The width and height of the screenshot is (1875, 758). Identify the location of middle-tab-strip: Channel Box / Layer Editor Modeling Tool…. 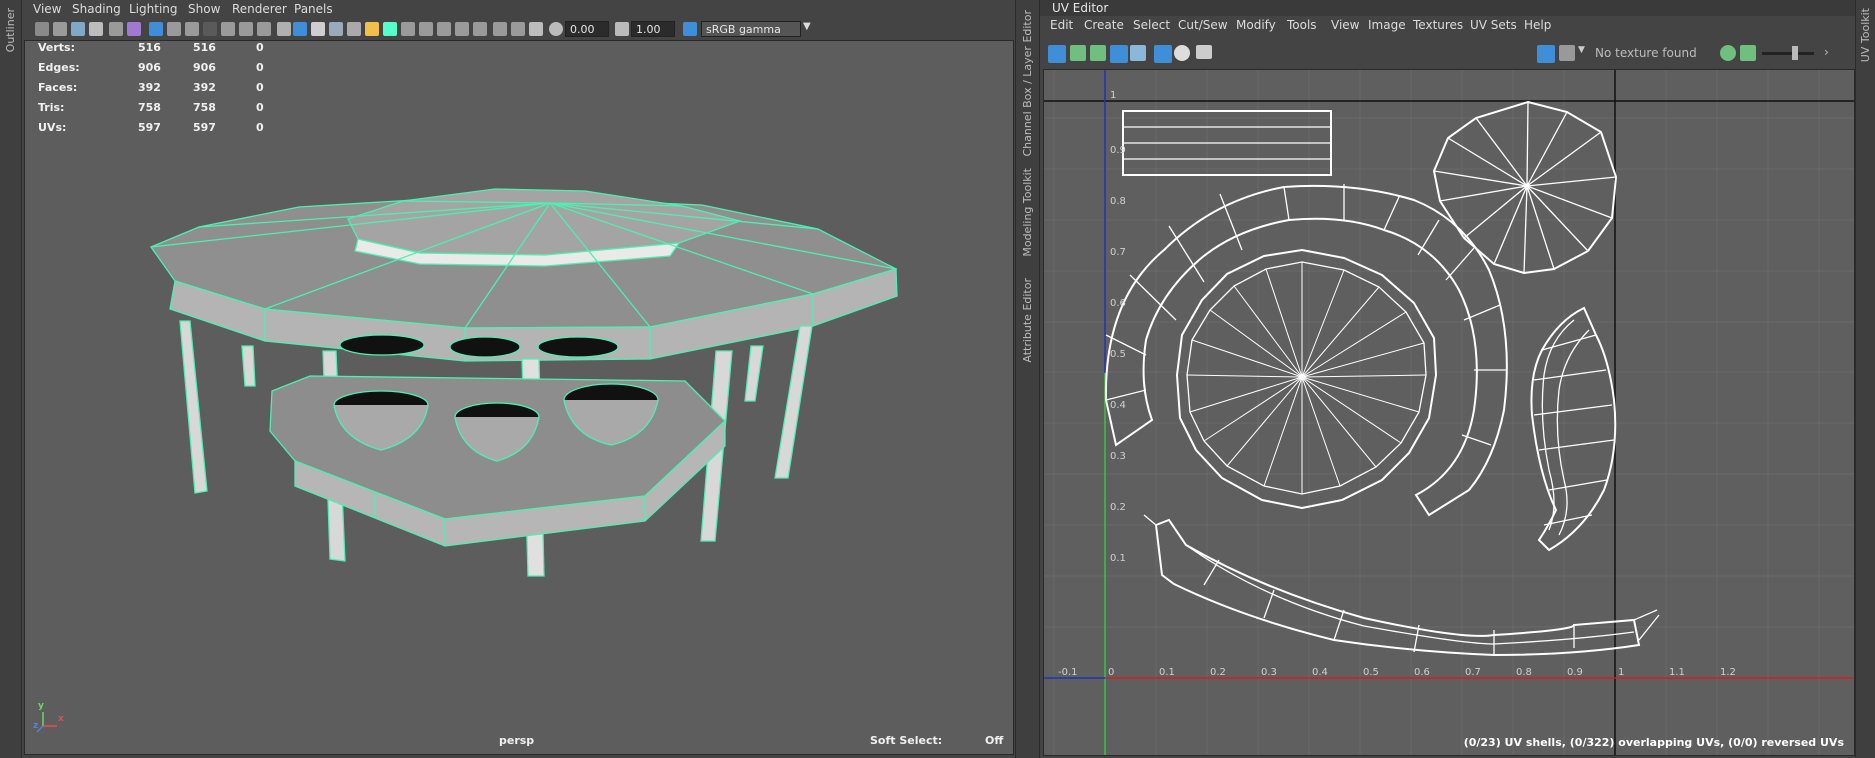
(1027, 379).